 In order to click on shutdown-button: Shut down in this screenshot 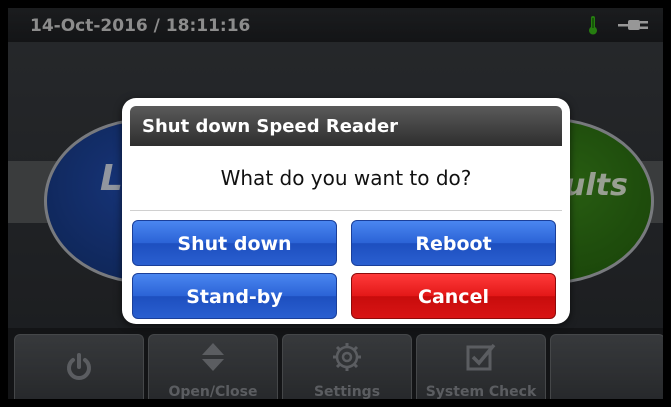, I will do `click(234, 243)`.